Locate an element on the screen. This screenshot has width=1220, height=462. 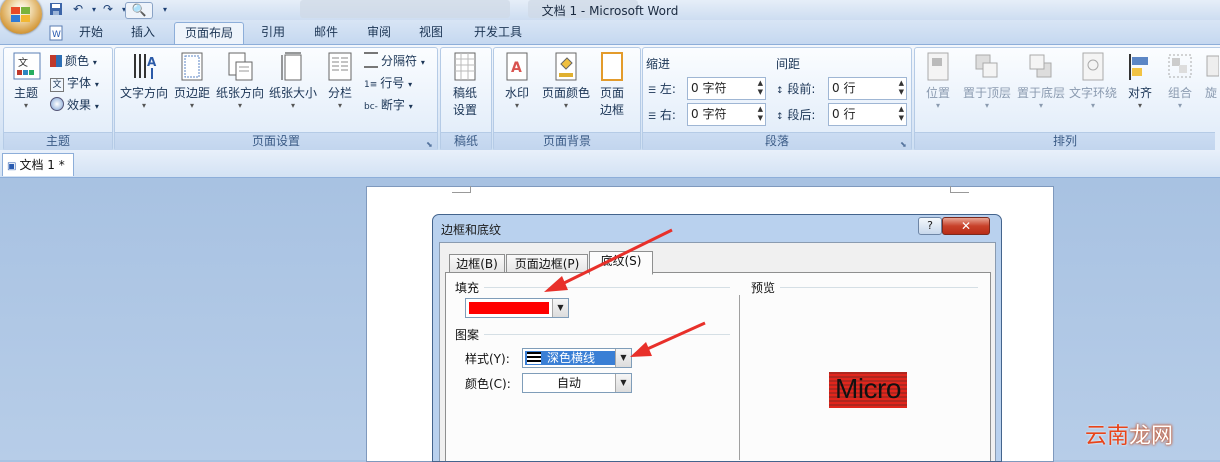
office-logo-icon is located at coordinates (21, 15).